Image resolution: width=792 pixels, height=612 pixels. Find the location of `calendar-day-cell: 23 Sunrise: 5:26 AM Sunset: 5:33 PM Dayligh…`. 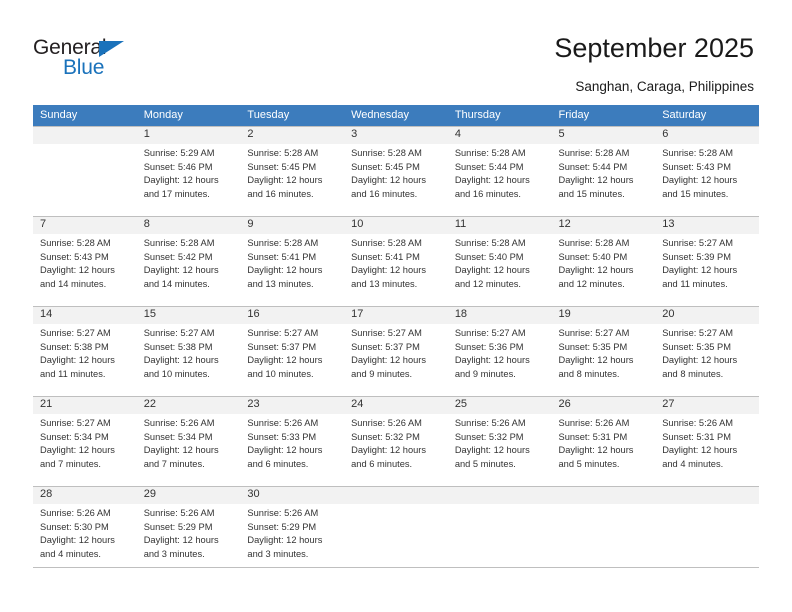

calendar-day-cell: 23 Sunrise: 5:26 AM Sunset: 5:33 PM Dayligh… is located at coordinates (292, 441).